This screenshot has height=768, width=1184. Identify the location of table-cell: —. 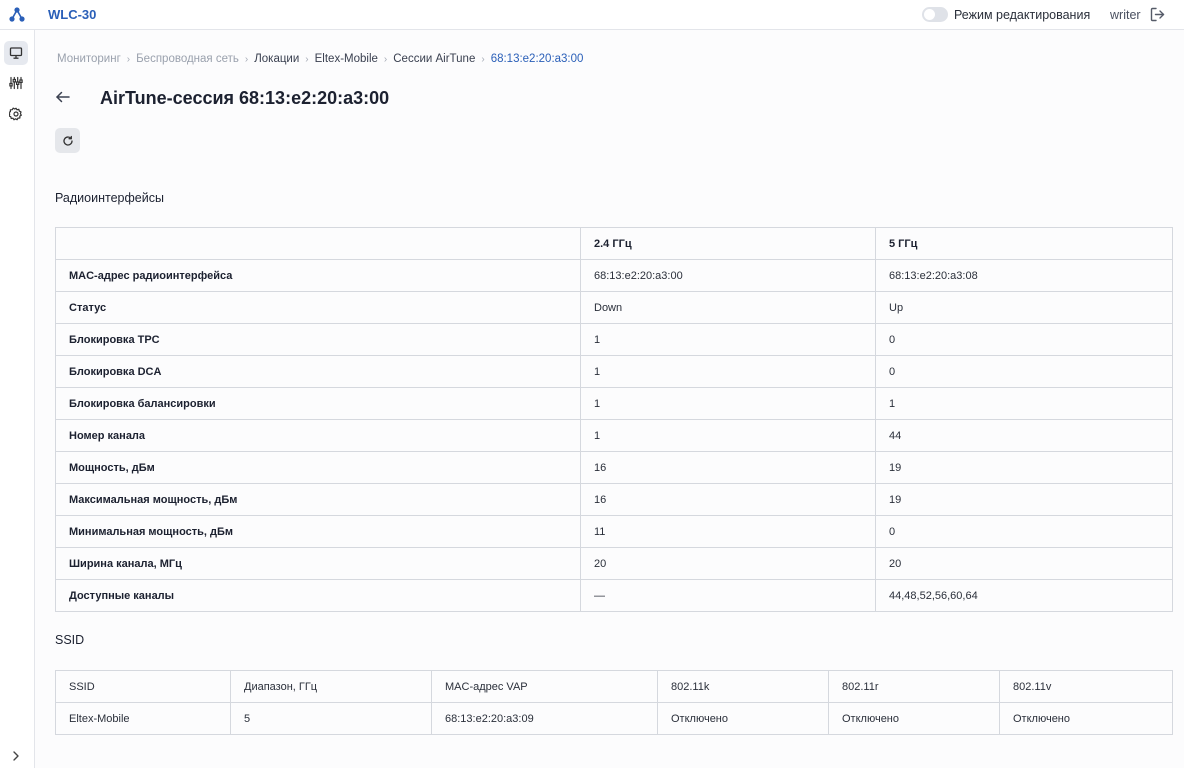
(728, 595).